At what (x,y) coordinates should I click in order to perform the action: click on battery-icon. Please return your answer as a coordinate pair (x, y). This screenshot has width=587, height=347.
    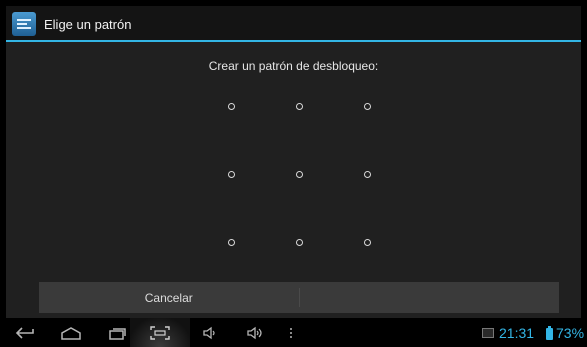
    Looking at the image, I should click on (549, 333).